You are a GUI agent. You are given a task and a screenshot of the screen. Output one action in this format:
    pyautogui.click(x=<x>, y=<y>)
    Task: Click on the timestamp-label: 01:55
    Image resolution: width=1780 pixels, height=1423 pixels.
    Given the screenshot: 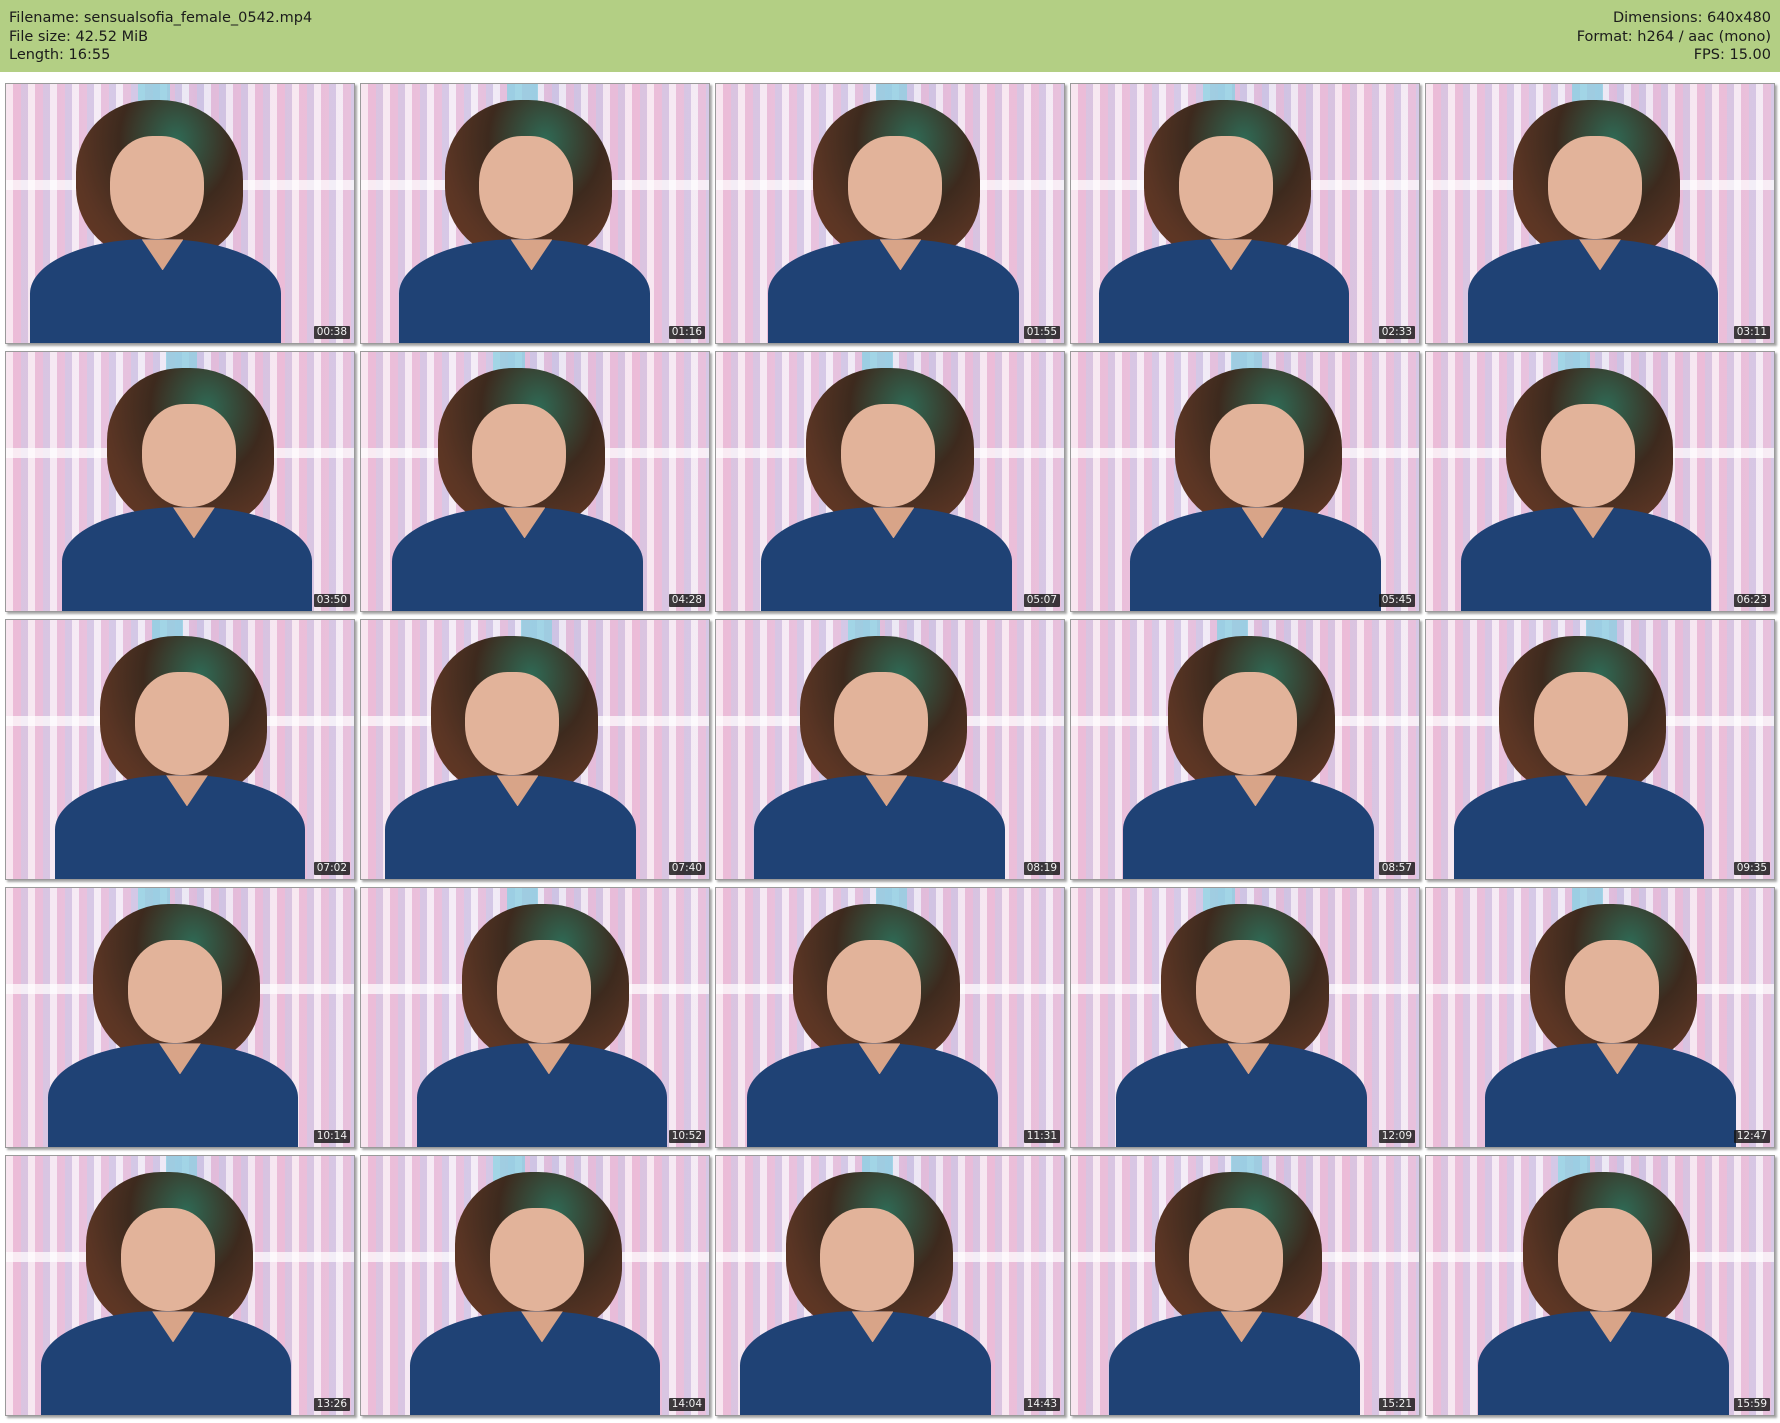 What is the action you would take?
    pyautogui.click(x=1041, y=332)
    